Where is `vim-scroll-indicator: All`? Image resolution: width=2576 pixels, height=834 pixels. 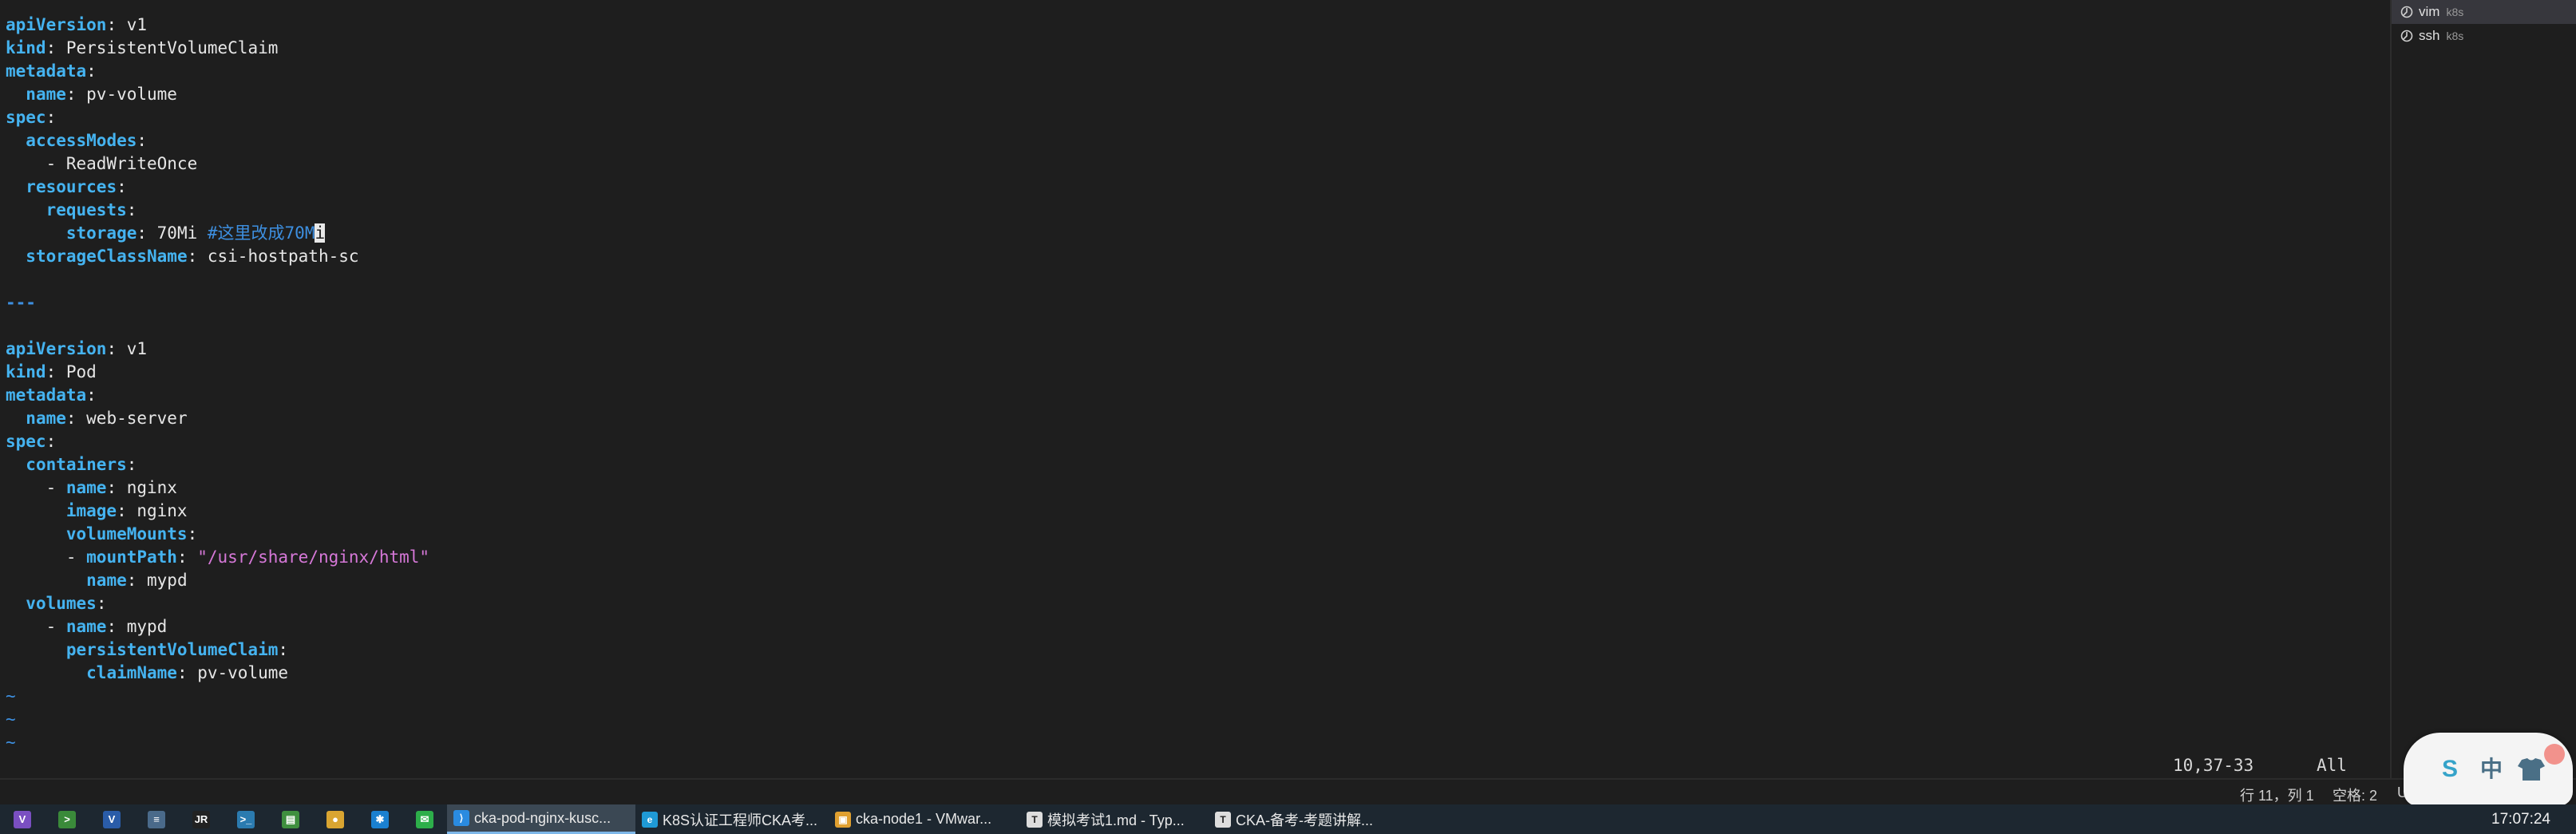
vim-scroll-indicator: All is located at coordinates (2332, 765).